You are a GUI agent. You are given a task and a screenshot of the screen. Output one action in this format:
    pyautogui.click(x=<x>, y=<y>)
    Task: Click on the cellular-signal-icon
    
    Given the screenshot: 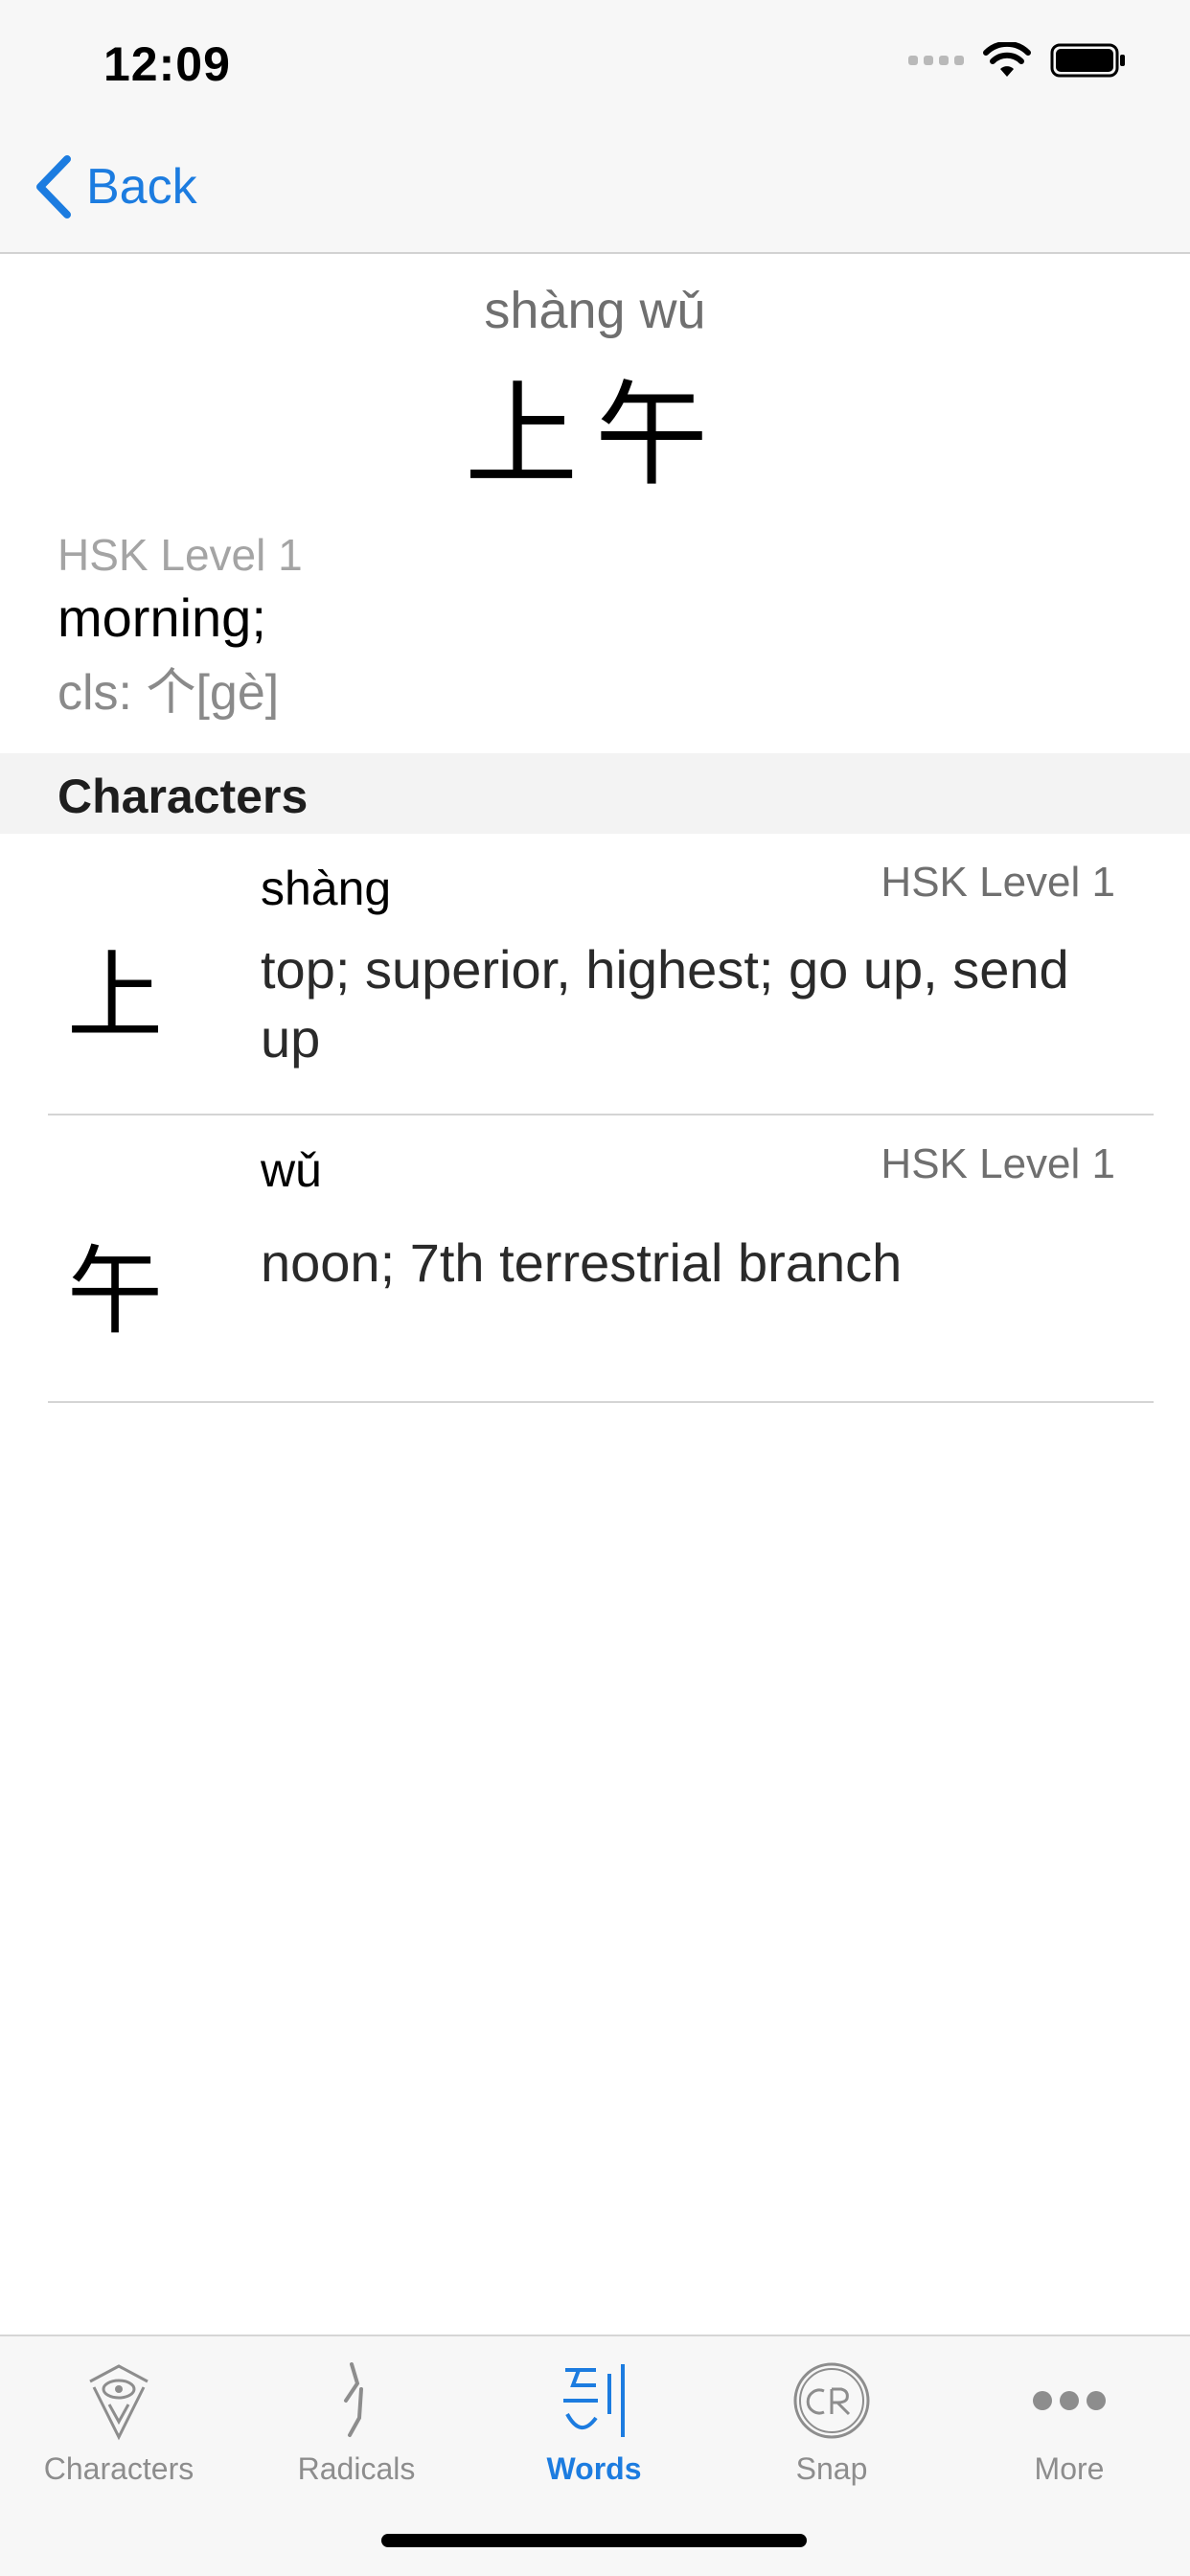 What is the action you would take?
    pyautogui.click(x=936, y=60)
    